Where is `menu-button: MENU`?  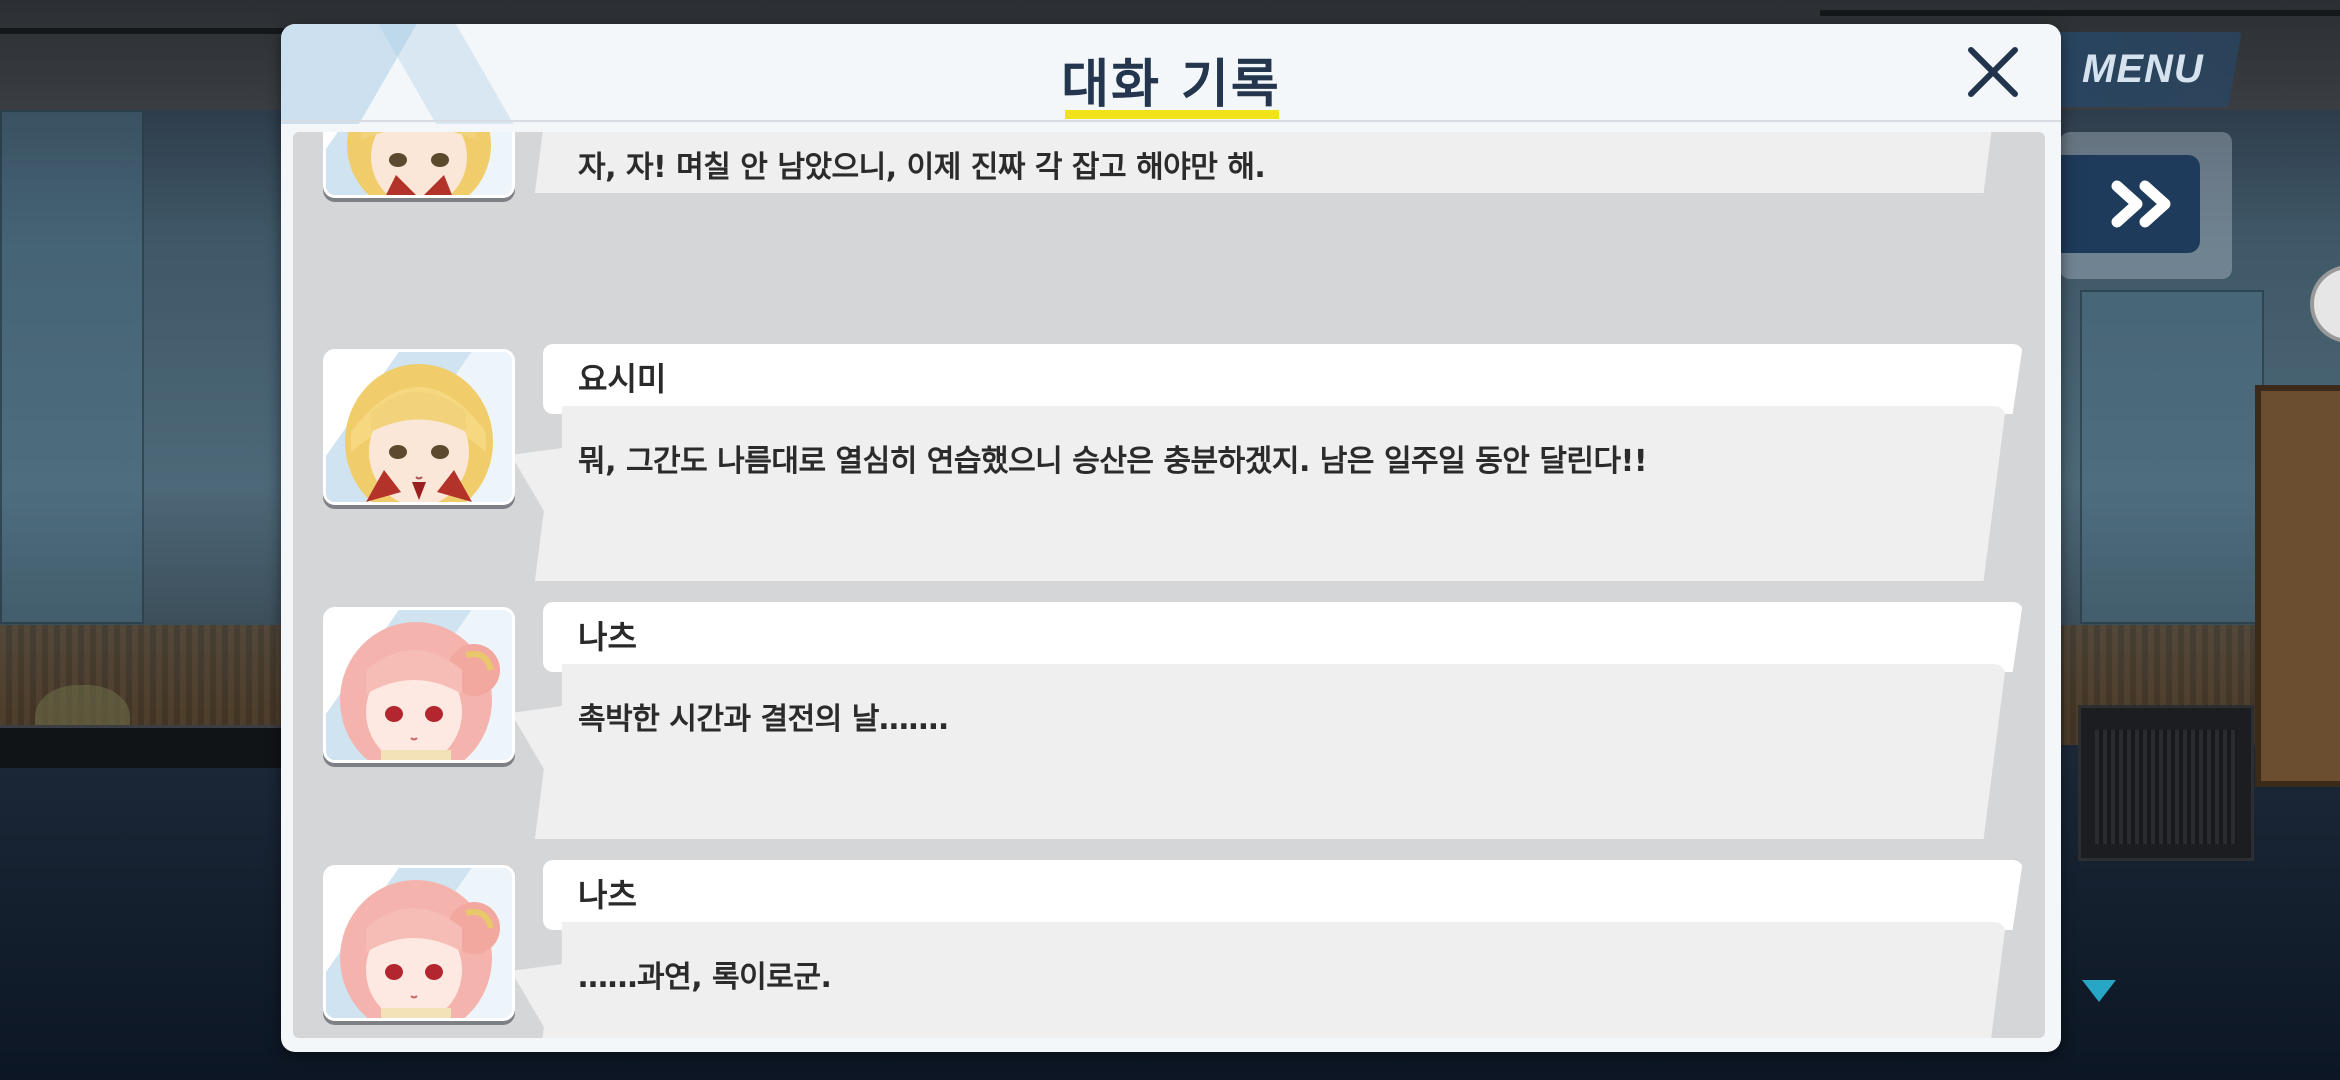 menu-button: MENU is located at coordinates (2142, 69).